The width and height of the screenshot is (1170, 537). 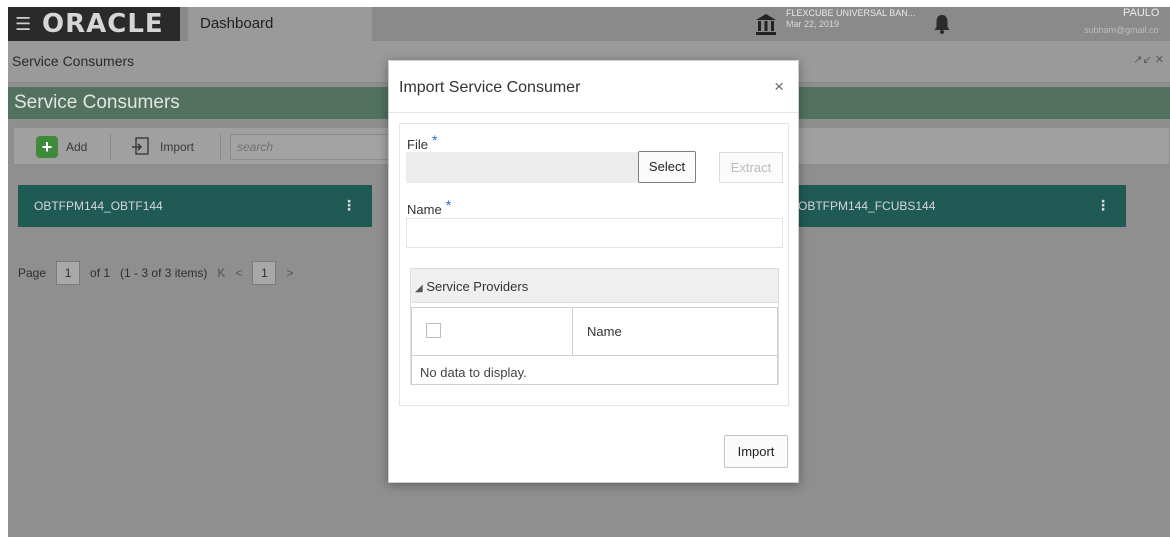 What do you see at coordinates (177, 147) in the screenshot?
I see `import-label: Import` at bounding box center [177, 147].